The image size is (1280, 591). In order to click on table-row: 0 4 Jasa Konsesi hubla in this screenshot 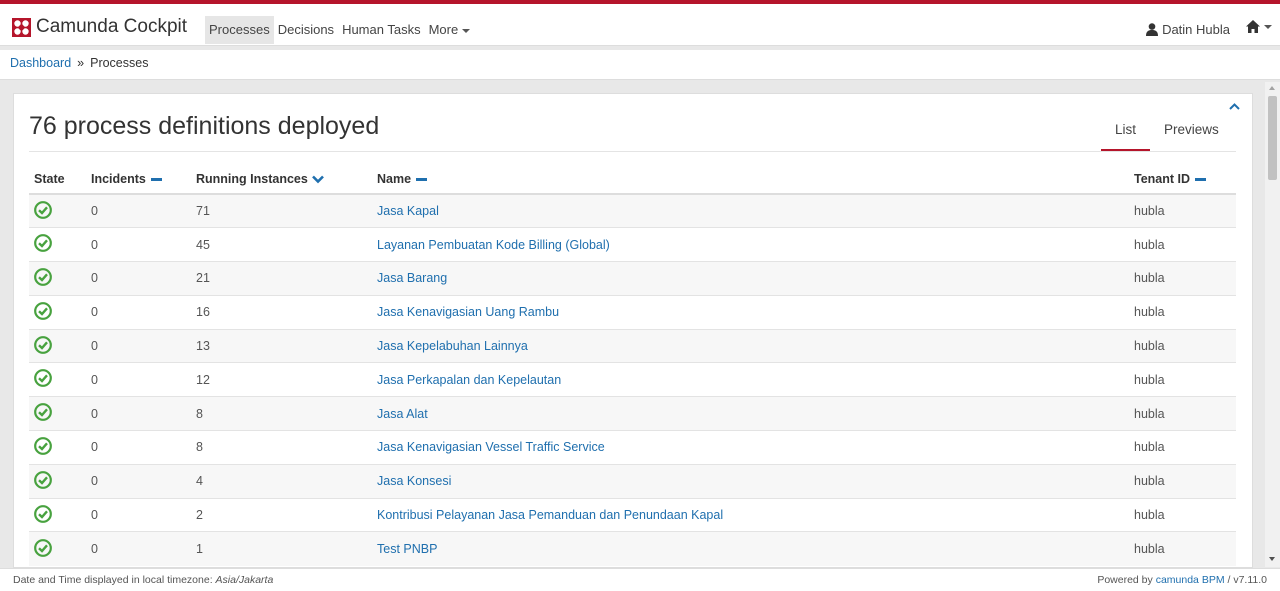, I will do `click(632, 481)`.